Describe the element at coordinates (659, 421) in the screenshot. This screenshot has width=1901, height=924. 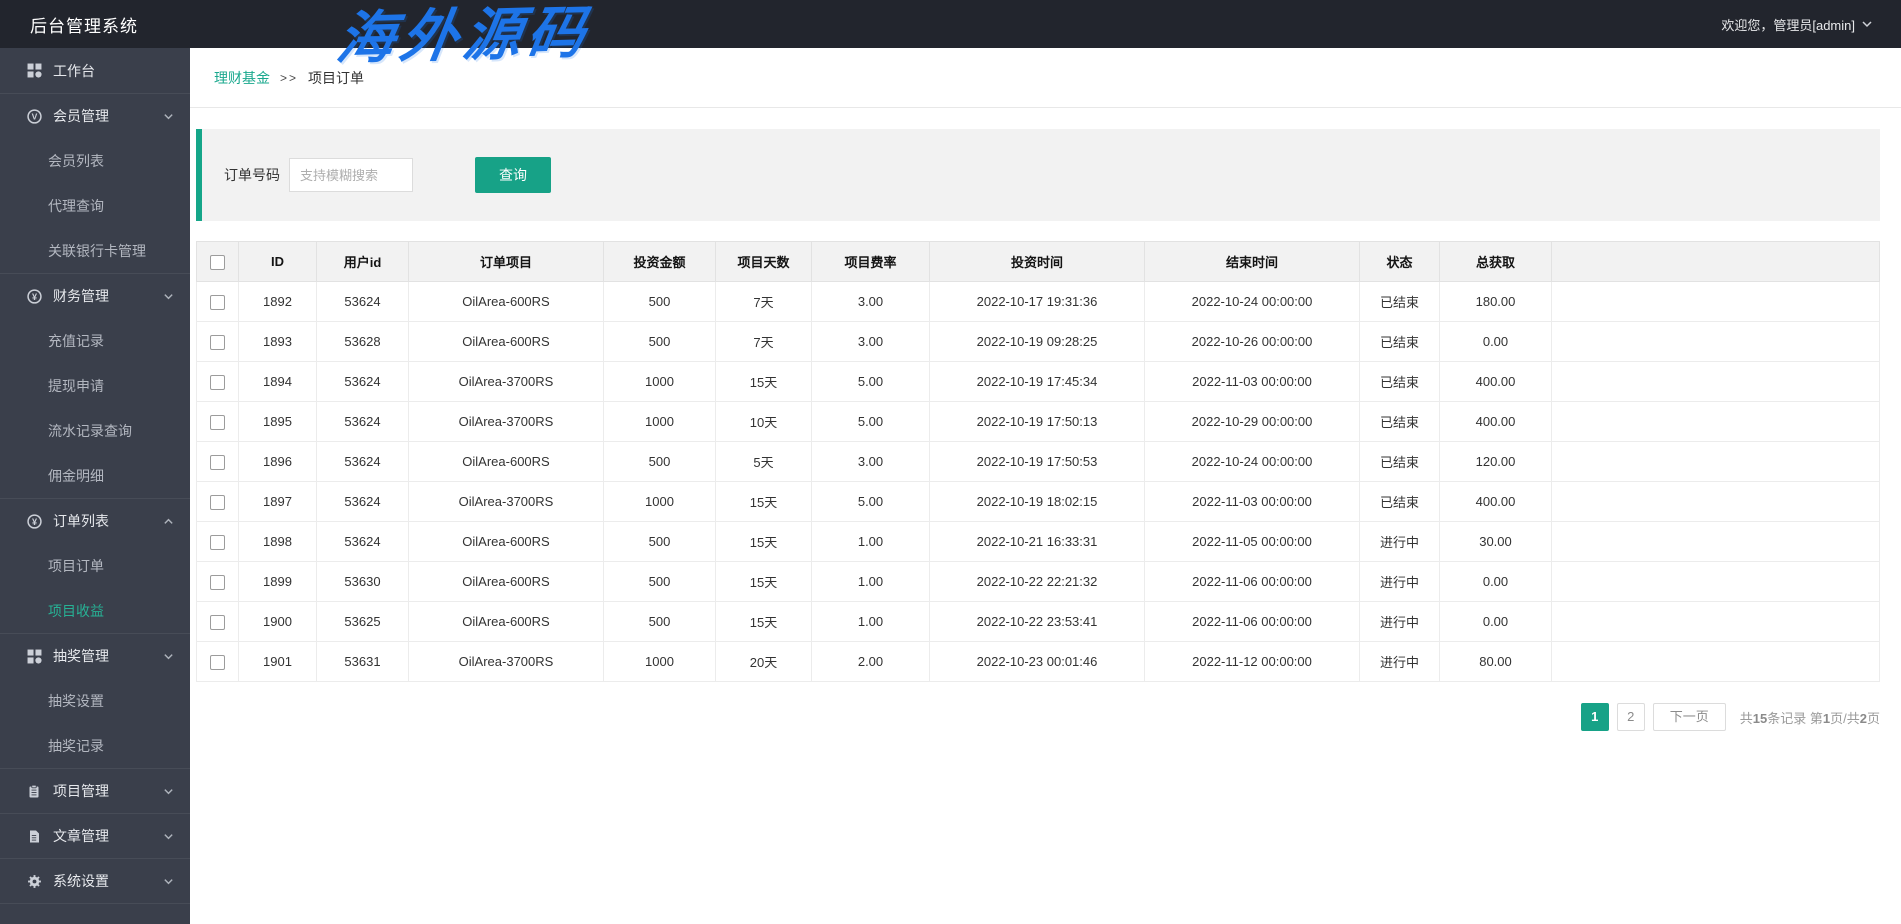
I see `table-cell: 1000` at that location.